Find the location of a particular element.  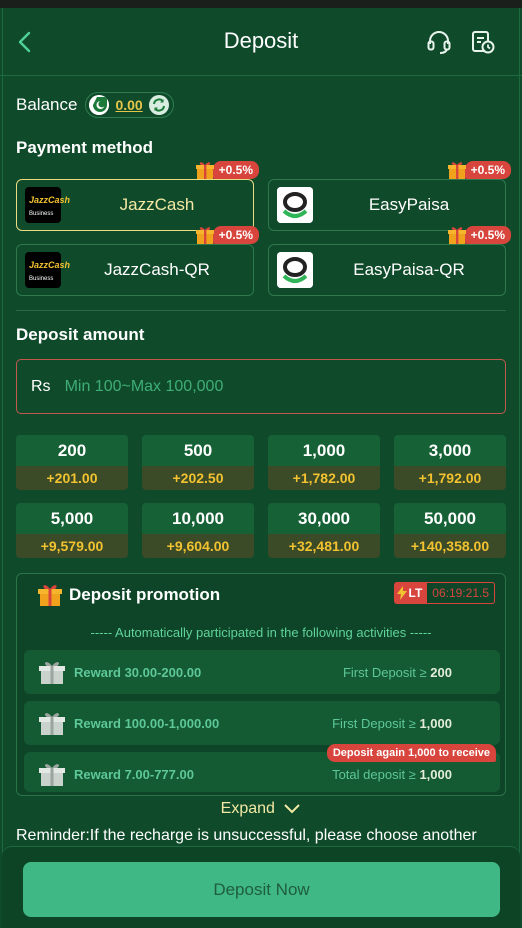

chip-amount: 50,000 is located at coordinates (450, 518).